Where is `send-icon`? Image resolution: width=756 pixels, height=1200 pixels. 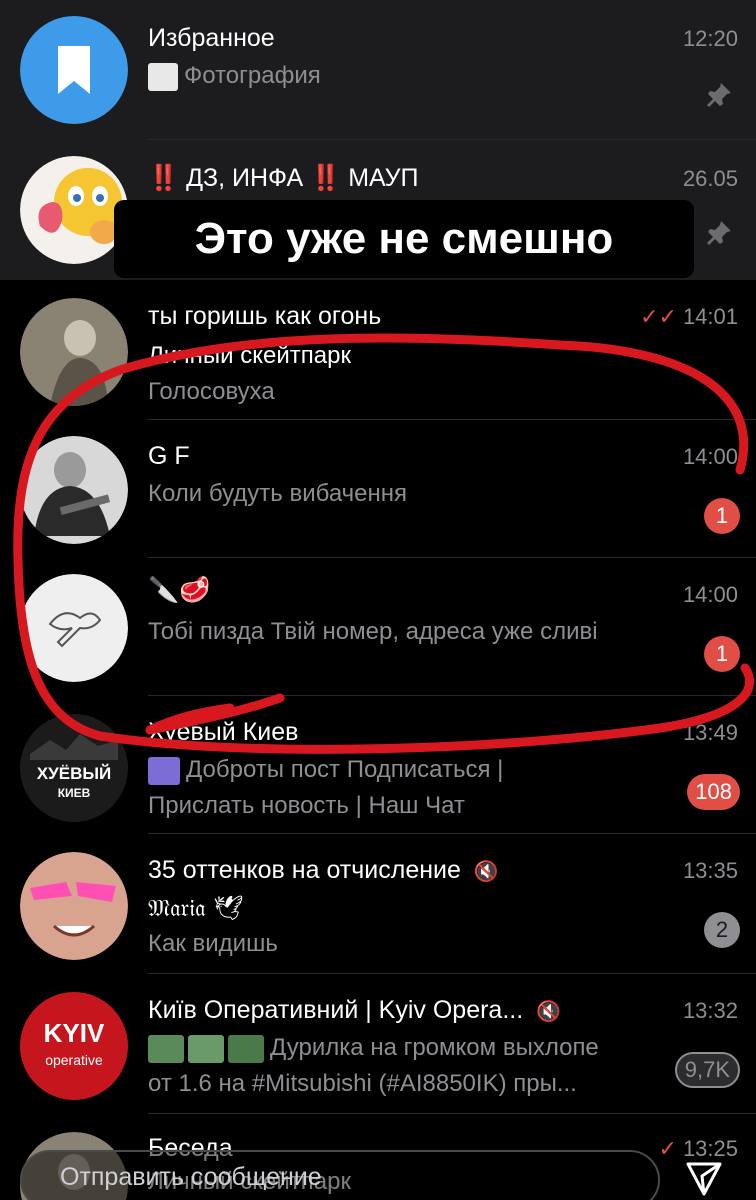 send-icon is located at coordinates (704, 1178).